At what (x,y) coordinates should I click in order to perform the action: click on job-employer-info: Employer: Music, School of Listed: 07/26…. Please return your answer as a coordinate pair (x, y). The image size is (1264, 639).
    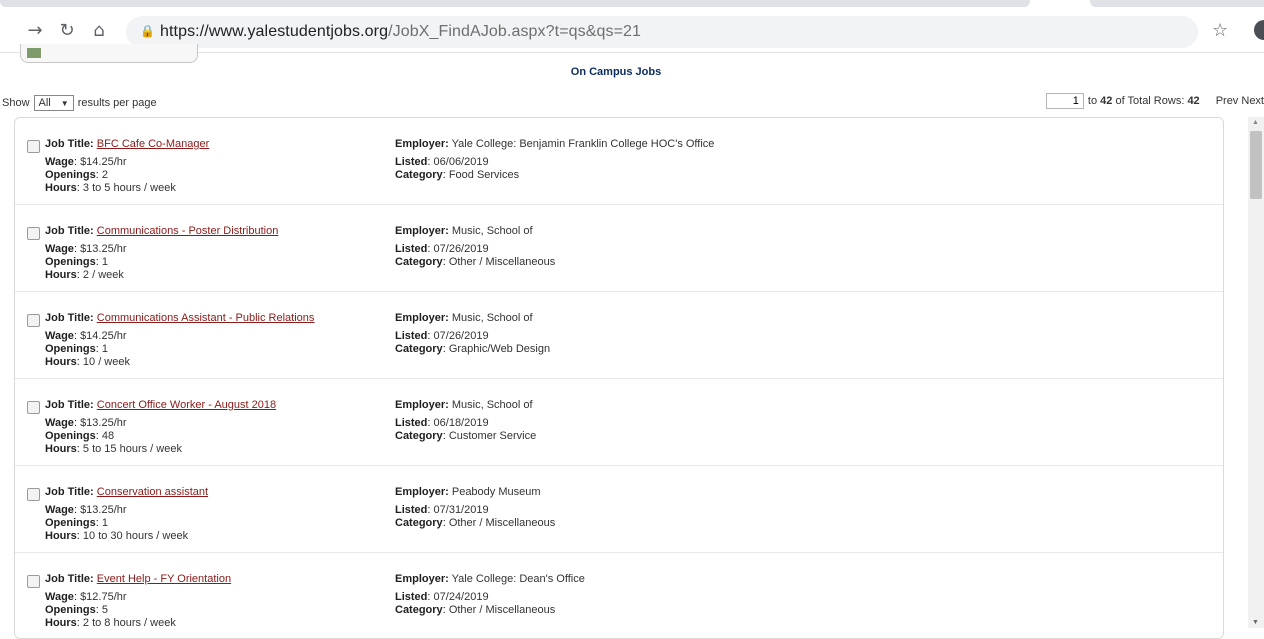
    Looking at the image, I should click on (473, 333).